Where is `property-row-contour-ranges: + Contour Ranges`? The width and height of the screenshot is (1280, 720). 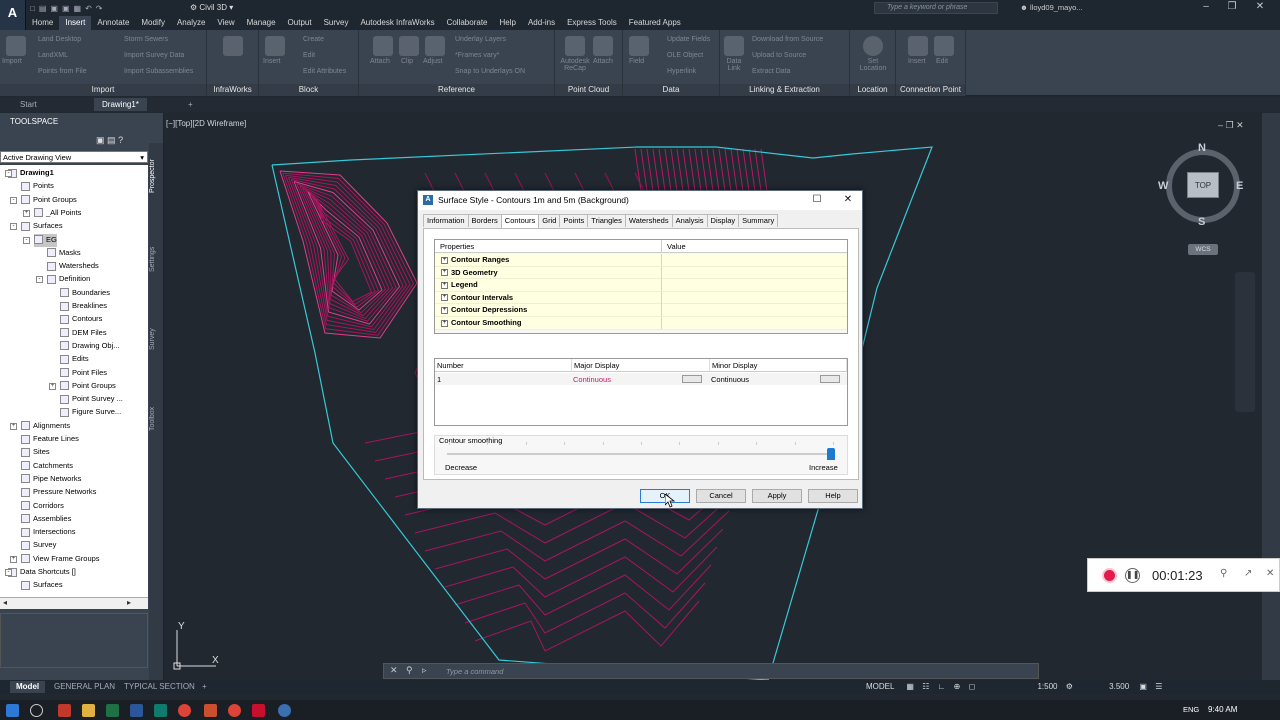 property-row-contour-ranges: + Contour Ranges is located at coordinates (641, 260).